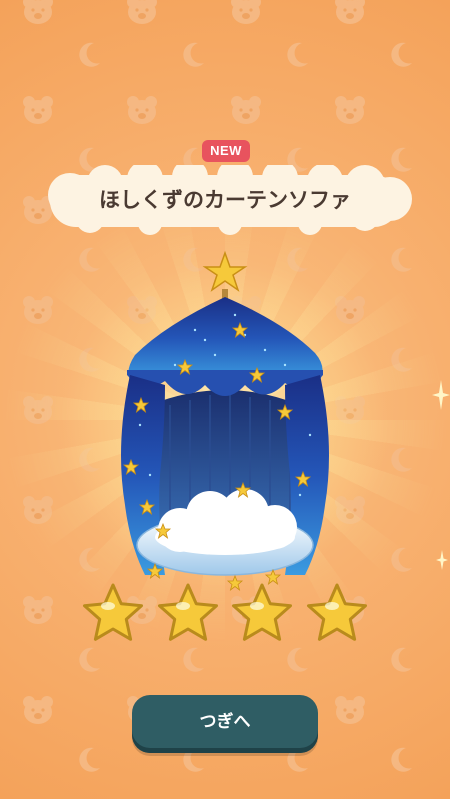  What do you see at coordinates (226, 151) in the screenshot?
I see `new-badge: NEW` at bounding box center [226, 151].